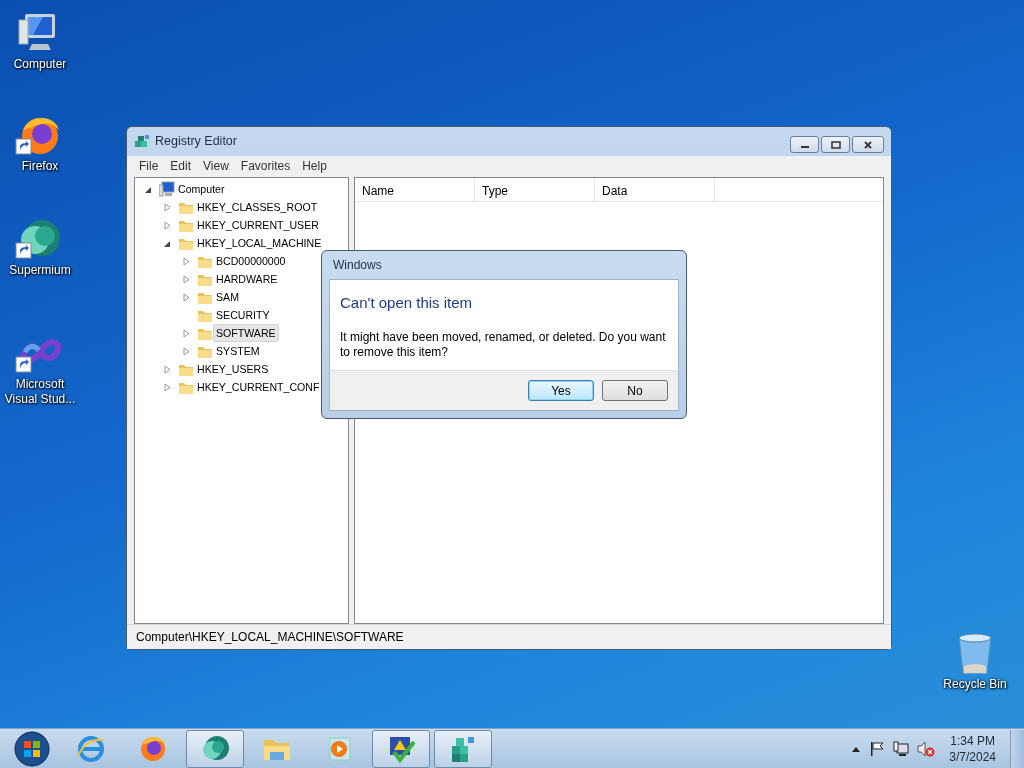 The image size is (1024, 768). I want to click on minimize-button, so click(804, 144).